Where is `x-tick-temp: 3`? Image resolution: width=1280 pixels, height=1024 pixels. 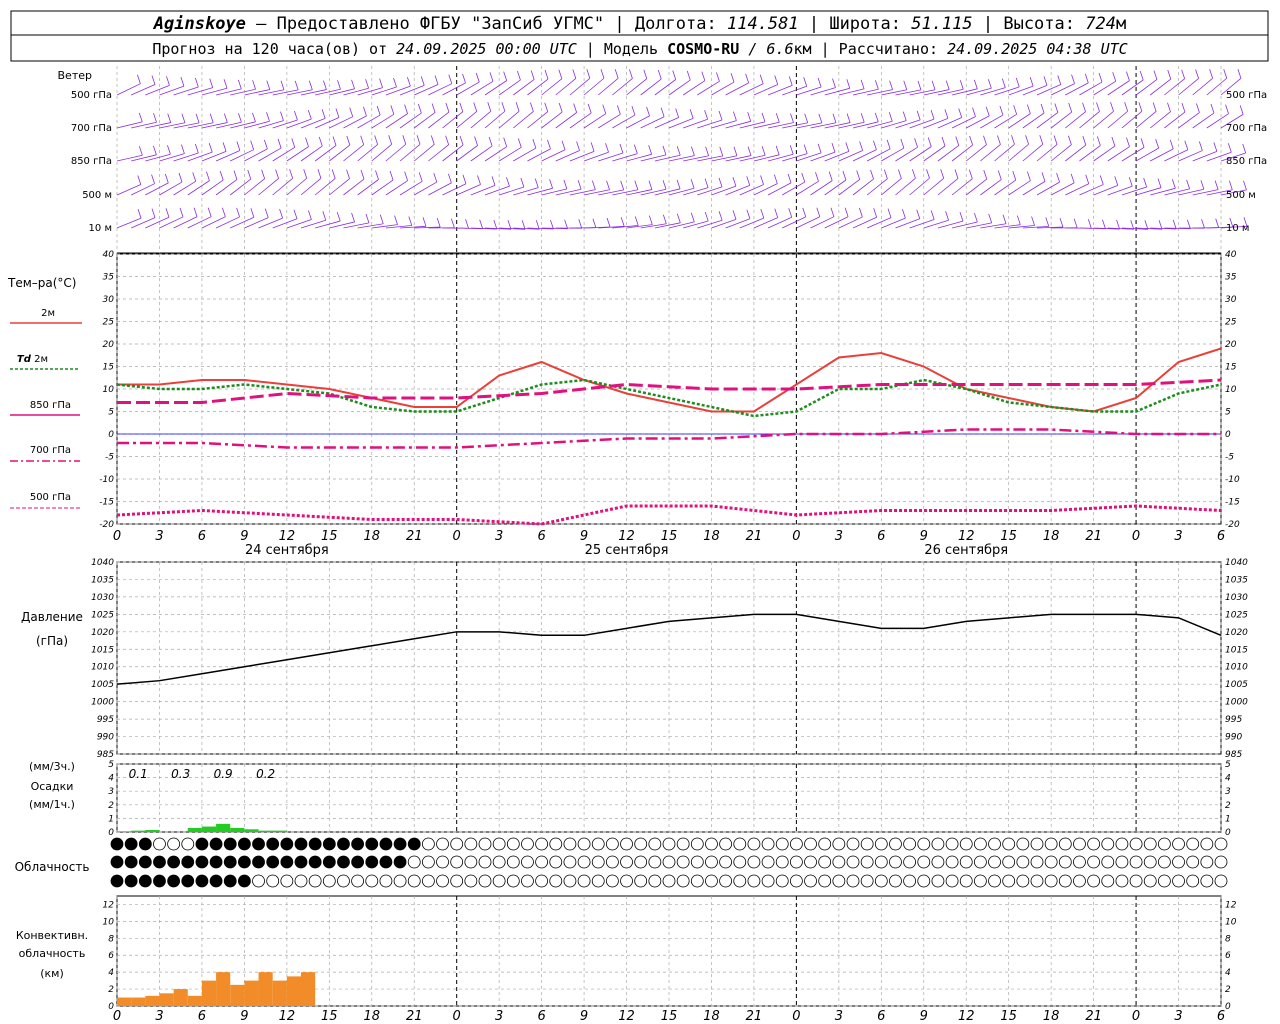 x-tick-temp: 3 is located at coordinates (159, 536).